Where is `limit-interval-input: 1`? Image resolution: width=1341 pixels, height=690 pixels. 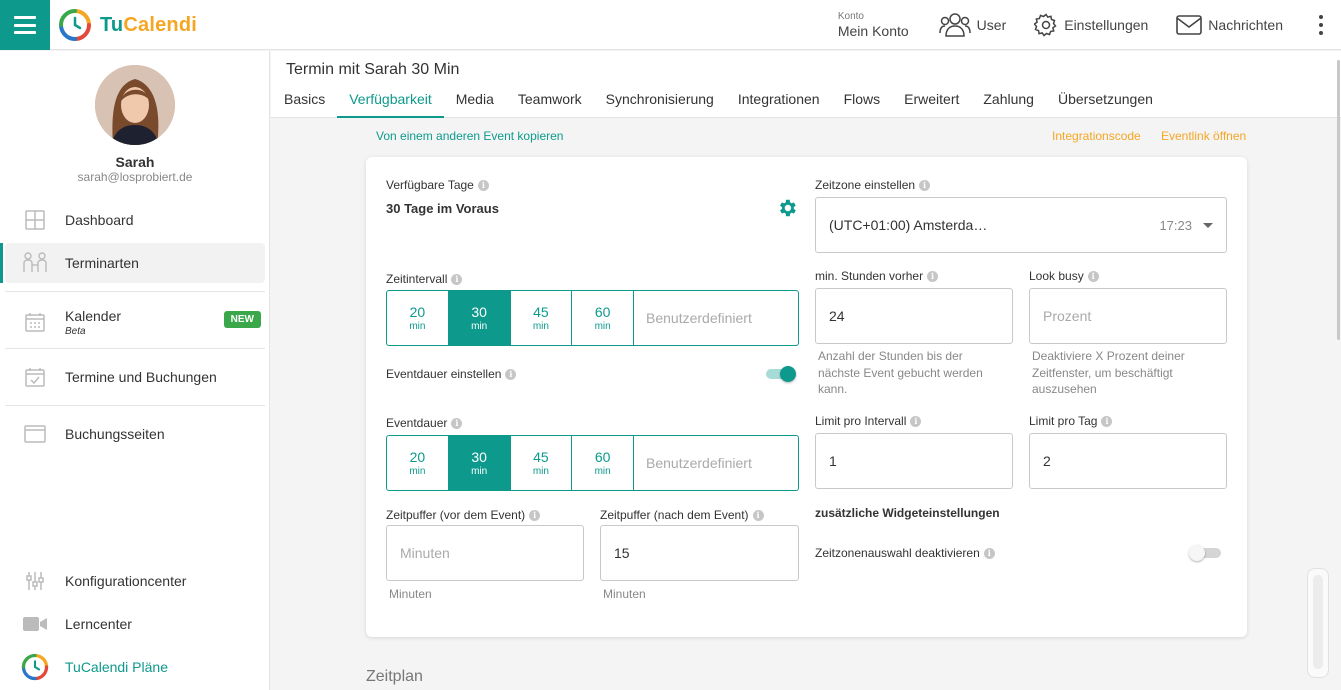 limit-interval-input: 1 is located at coordinates (914, 461).